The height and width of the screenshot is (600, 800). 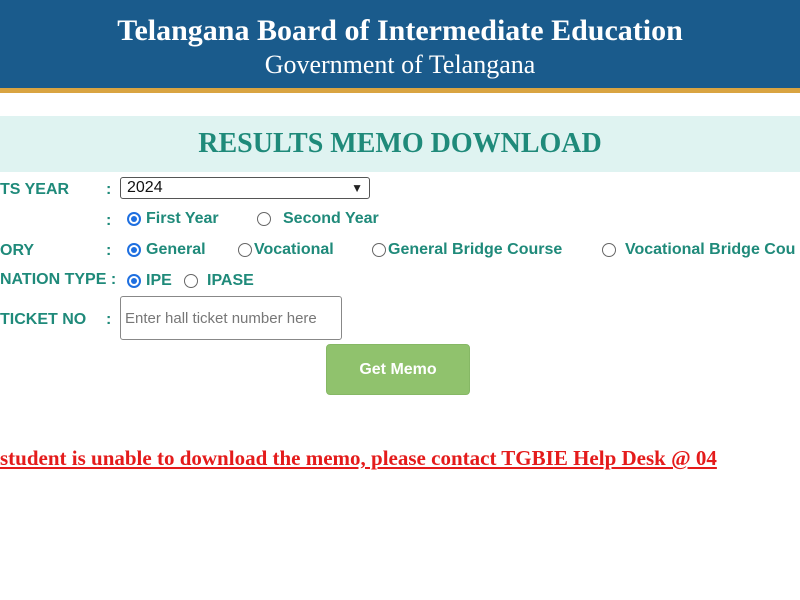 I want to click on radio-ipase-label: IPASE, so click(x=230, y=280).